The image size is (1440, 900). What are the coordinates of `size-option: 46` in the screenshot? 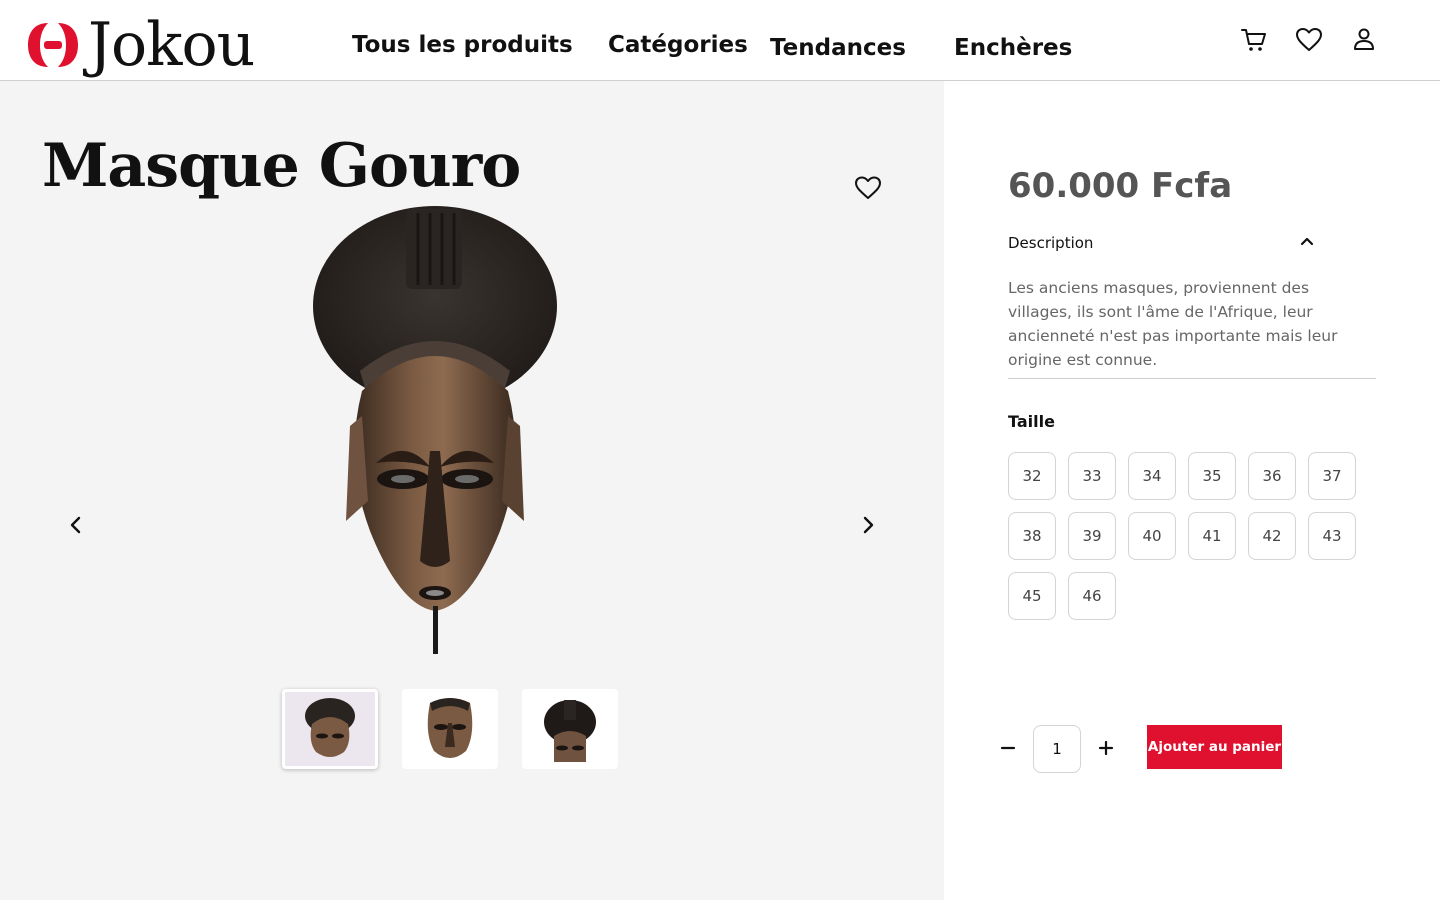 It's located at (1092, 596).